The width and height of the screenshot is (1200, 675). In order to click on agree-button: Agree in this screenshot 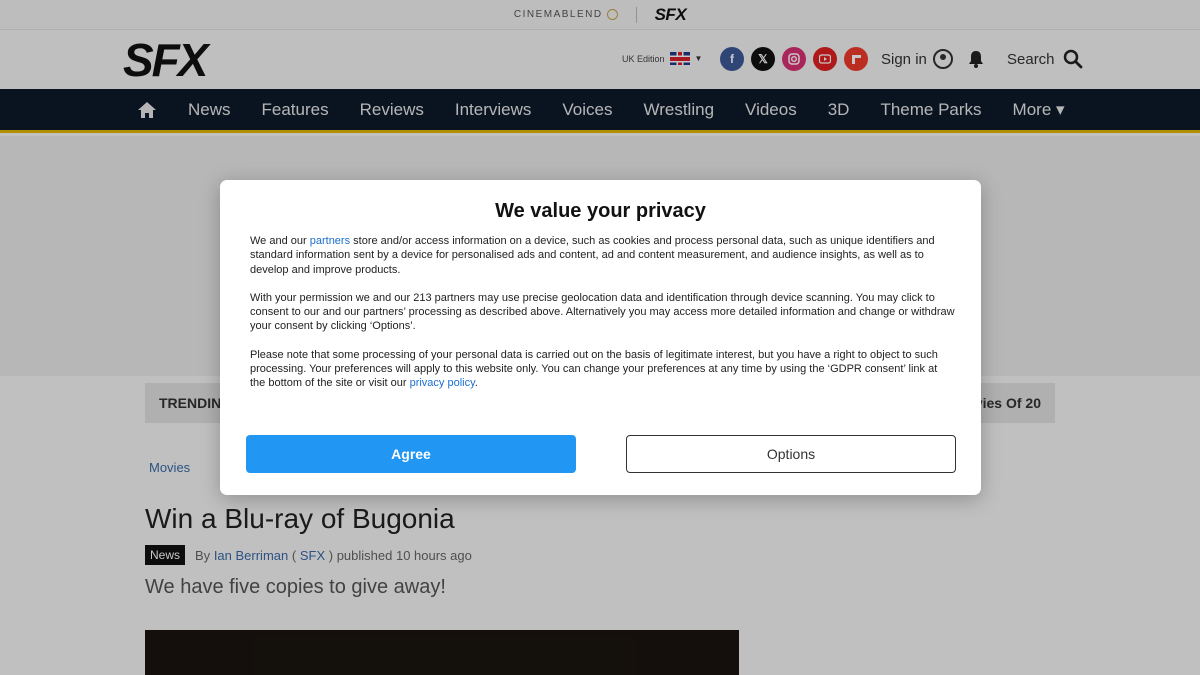, I will do `click(411, 454)`.